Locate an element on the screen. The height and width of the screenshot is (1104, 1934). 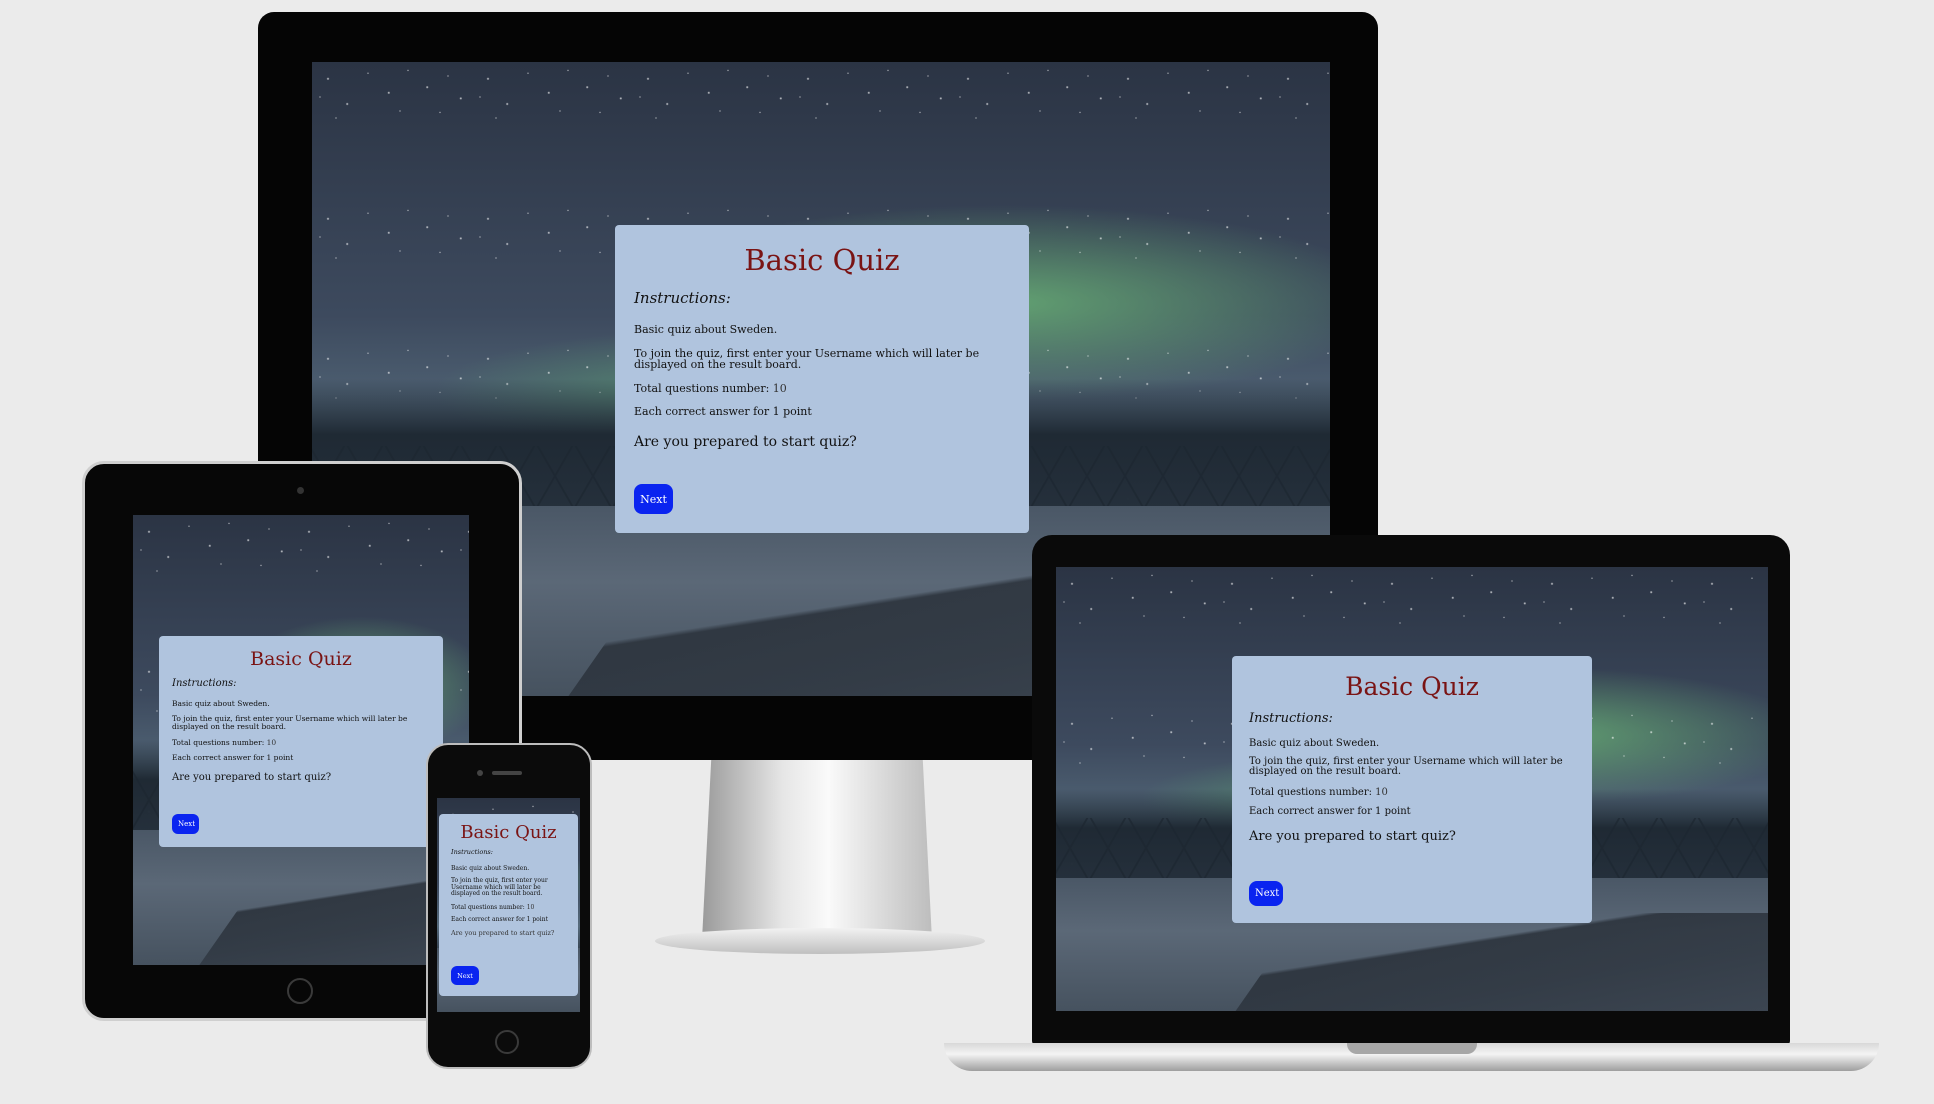
laptop-notch is located at coordinates (1412, 1048).